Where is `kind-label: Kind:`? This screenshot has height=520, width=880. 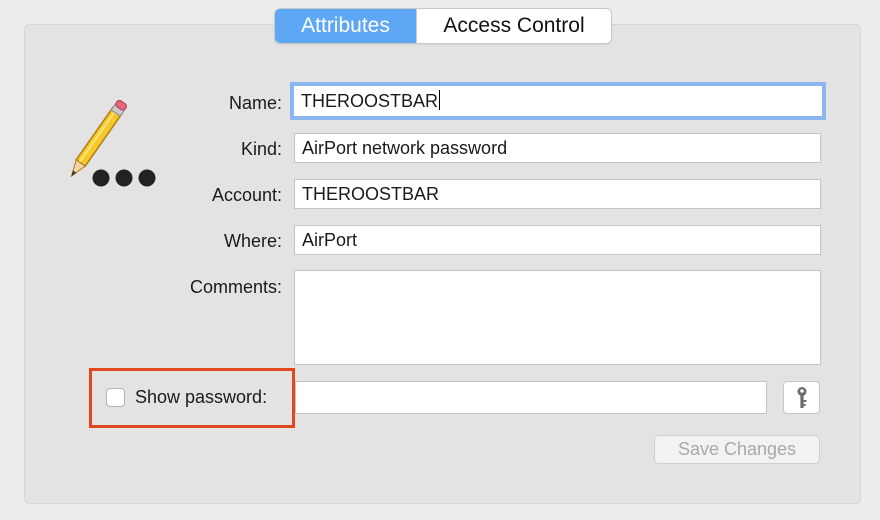
kind-label: Kind: is located at coordinates (261, 149).